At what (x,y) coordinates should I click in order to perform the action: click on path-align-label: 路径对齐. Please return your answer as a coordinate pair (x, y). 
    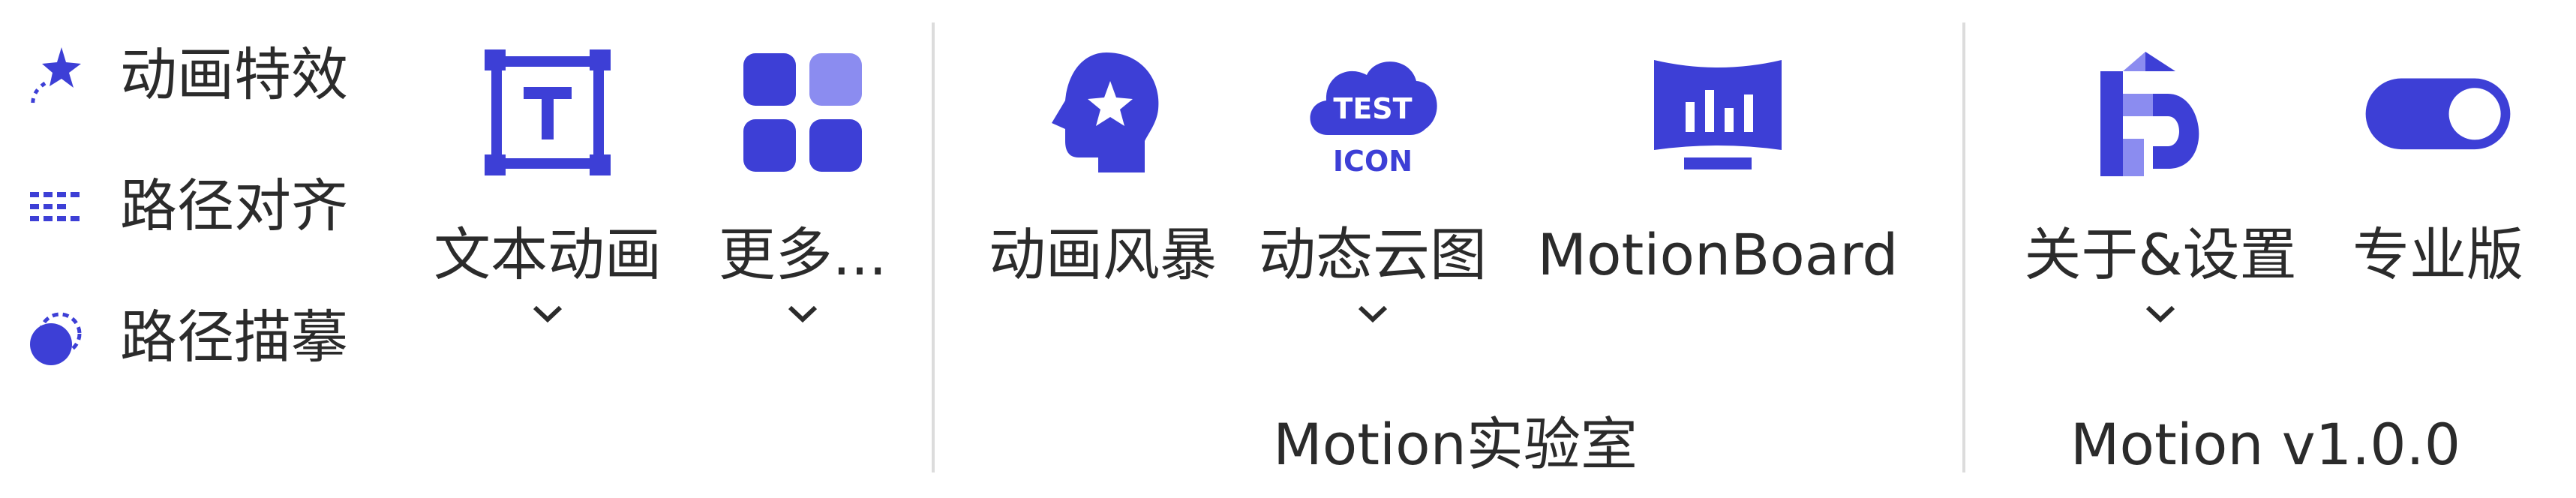
    Looking at the image, I should click on (234, 205).